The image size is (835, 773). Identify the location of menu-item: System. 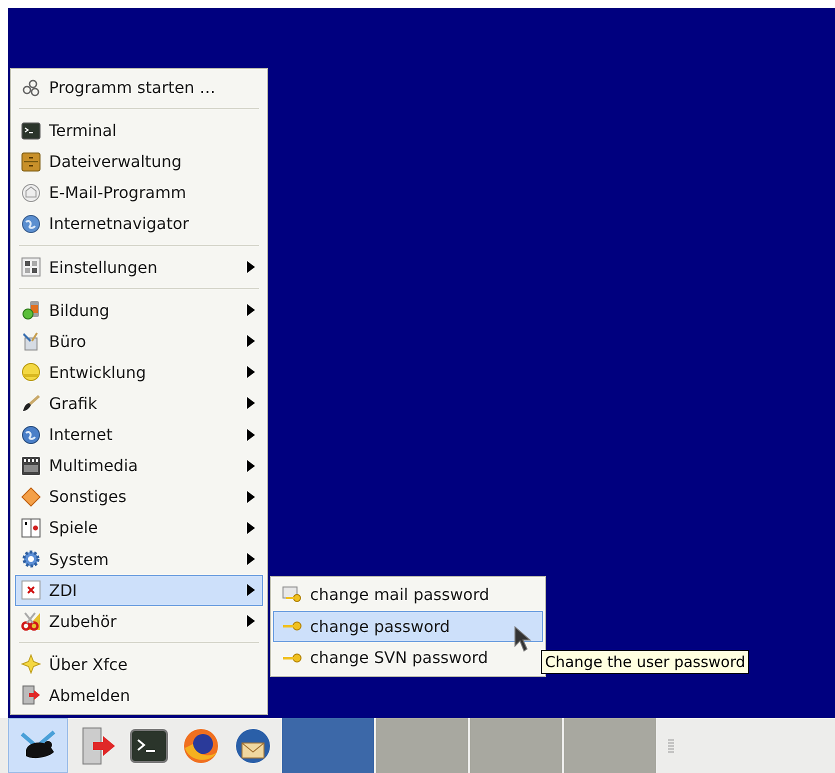
(139, 559).